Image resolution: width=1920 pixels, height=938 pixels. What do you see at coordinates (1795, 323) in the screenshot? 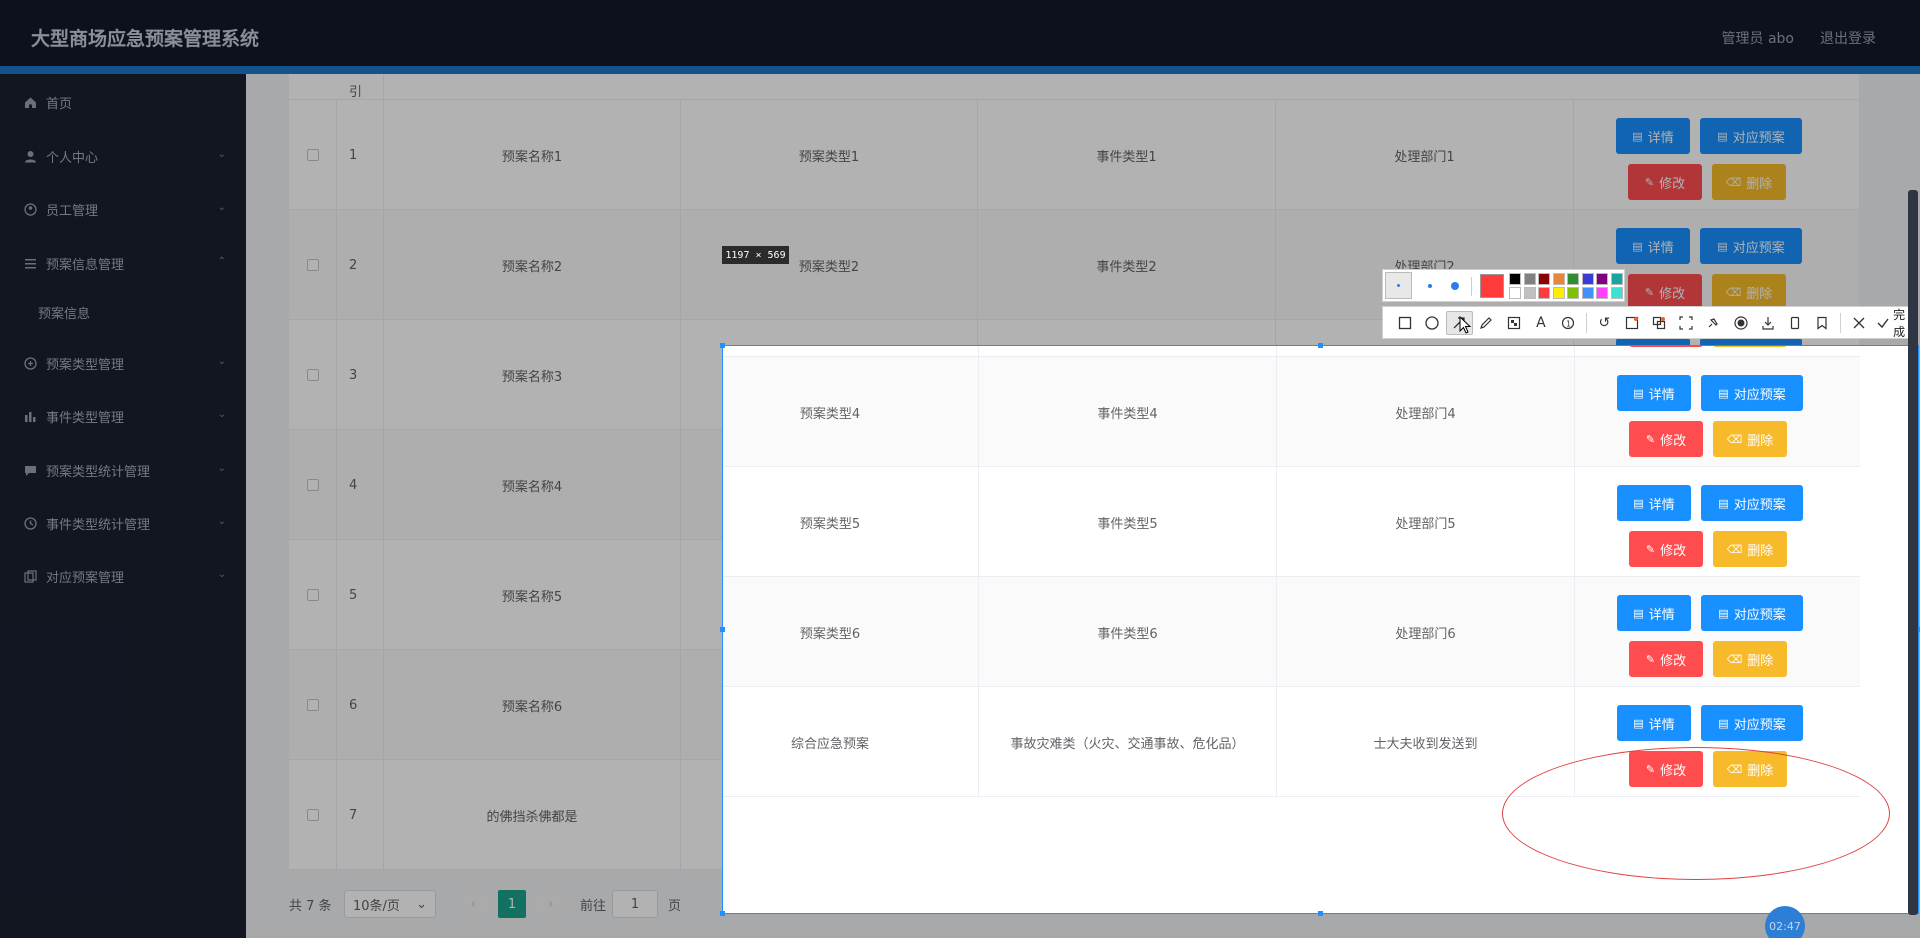
I see `copy-icon` at bounding box center [1795, 323].